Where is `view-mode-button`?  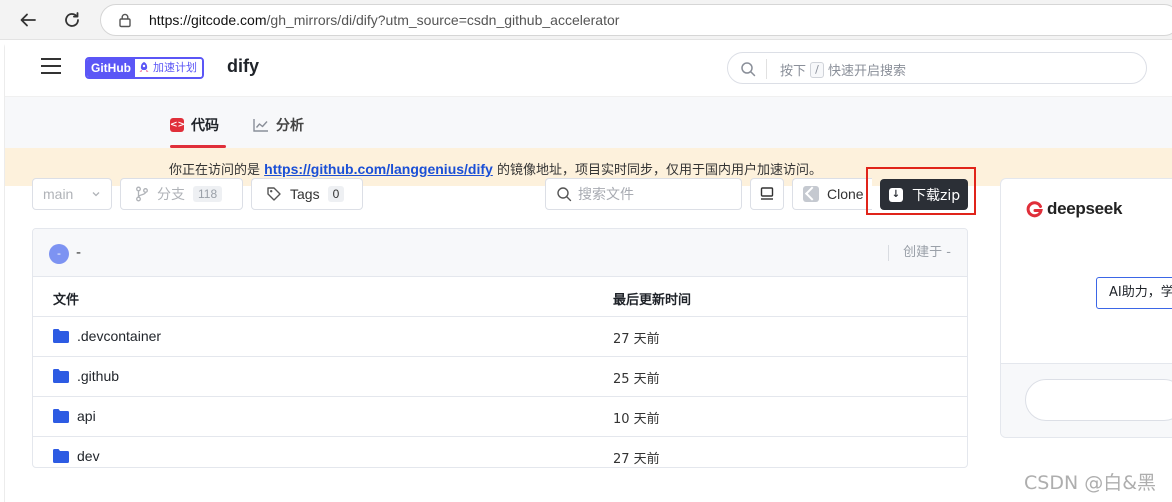 view-mode-button is located at coordinates (767, 194).